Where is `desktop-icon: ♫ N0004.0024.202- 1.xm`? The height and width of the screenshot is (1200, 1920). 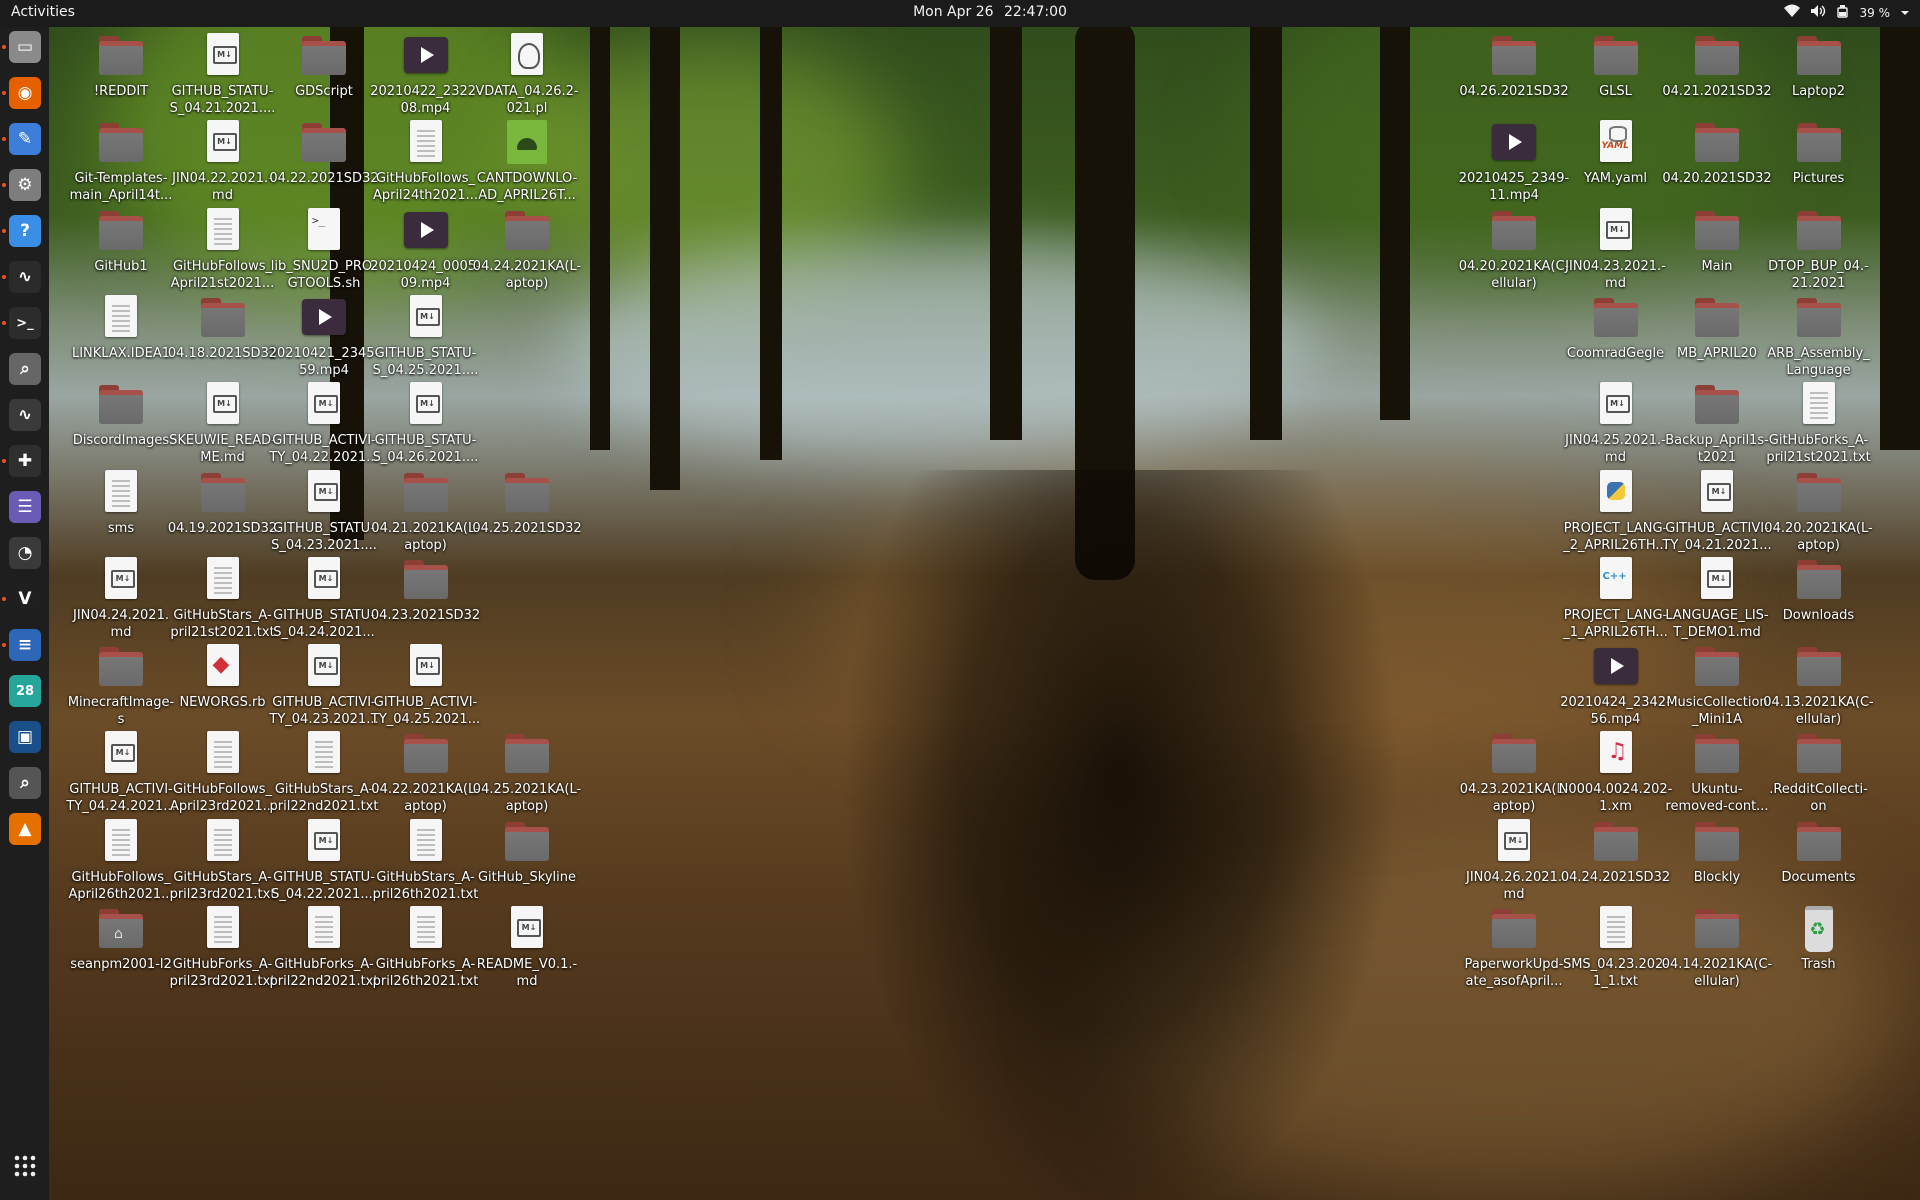 desktop-icon: ♫ N0004.0024.202- 1.xm is located at coordinates (1616, 772).